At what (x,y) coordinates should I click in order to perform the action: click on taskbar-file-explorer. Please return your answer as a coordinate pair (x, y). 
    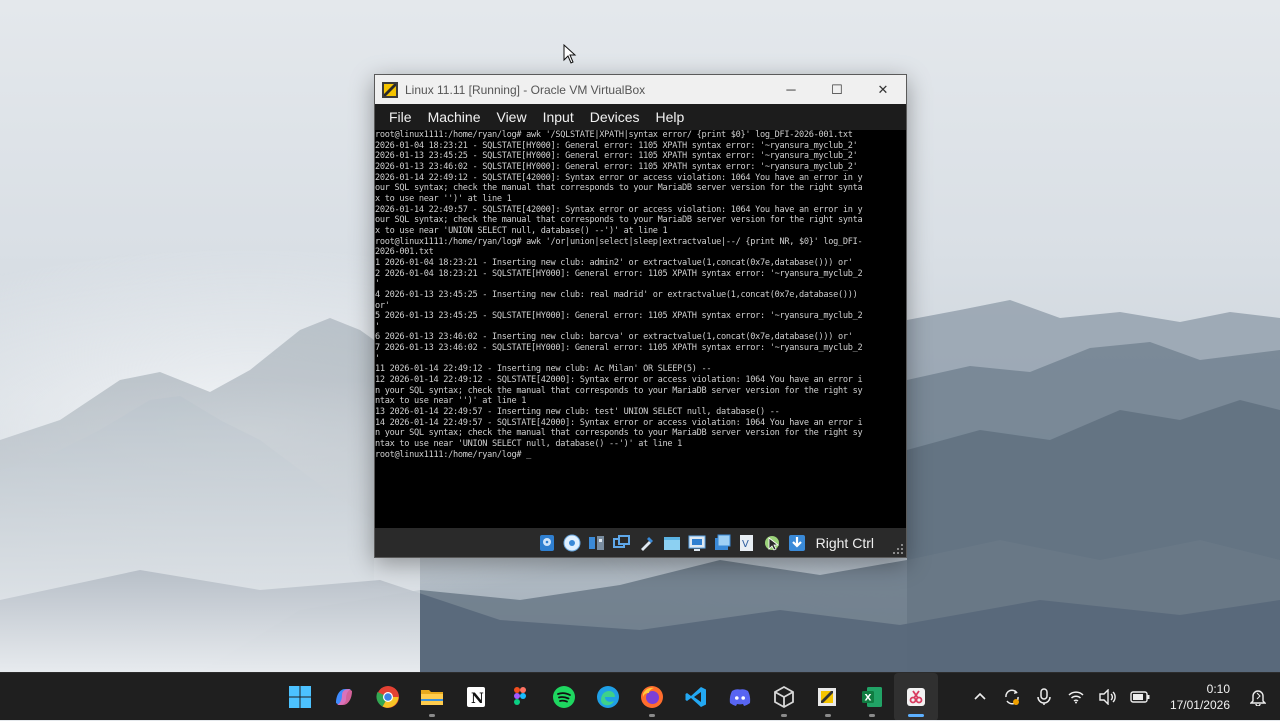
    Looking at the image, I should click on (432, 697).